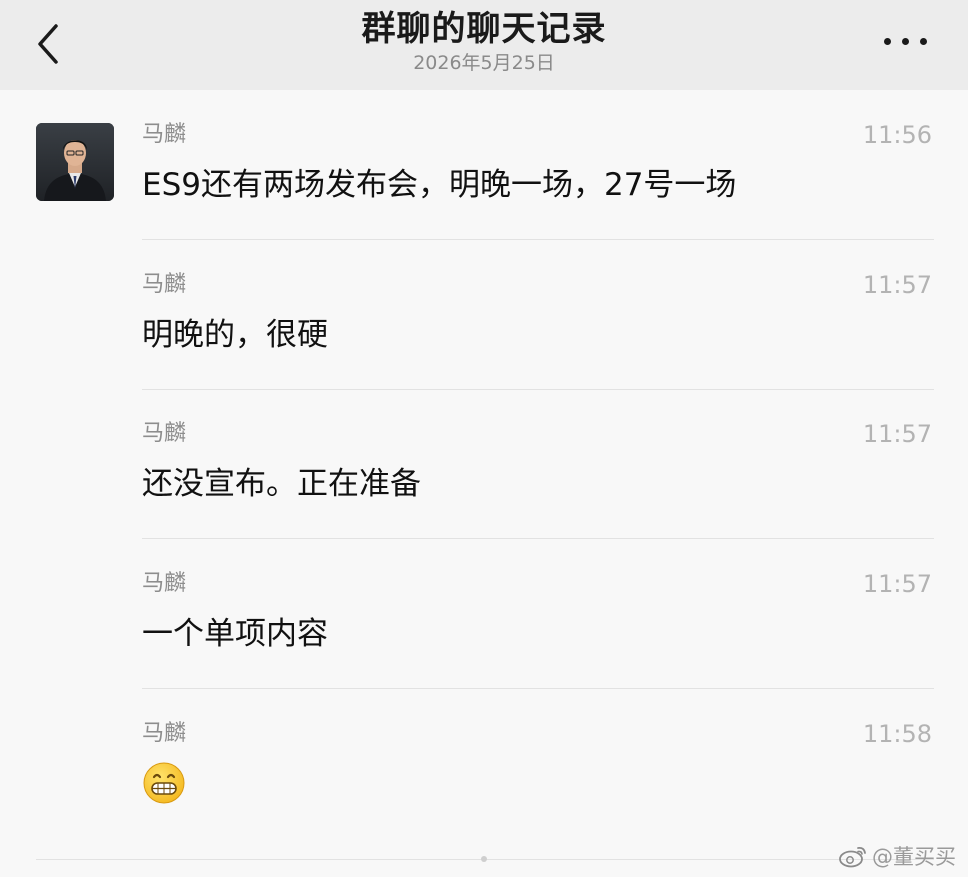 The width and height of the screenshot is (968, 877). Describe the element at coordinates (538, 471) in the screenshot. I see `message-item: 马麟 11:57 还没宣布。正在准备` at that location.